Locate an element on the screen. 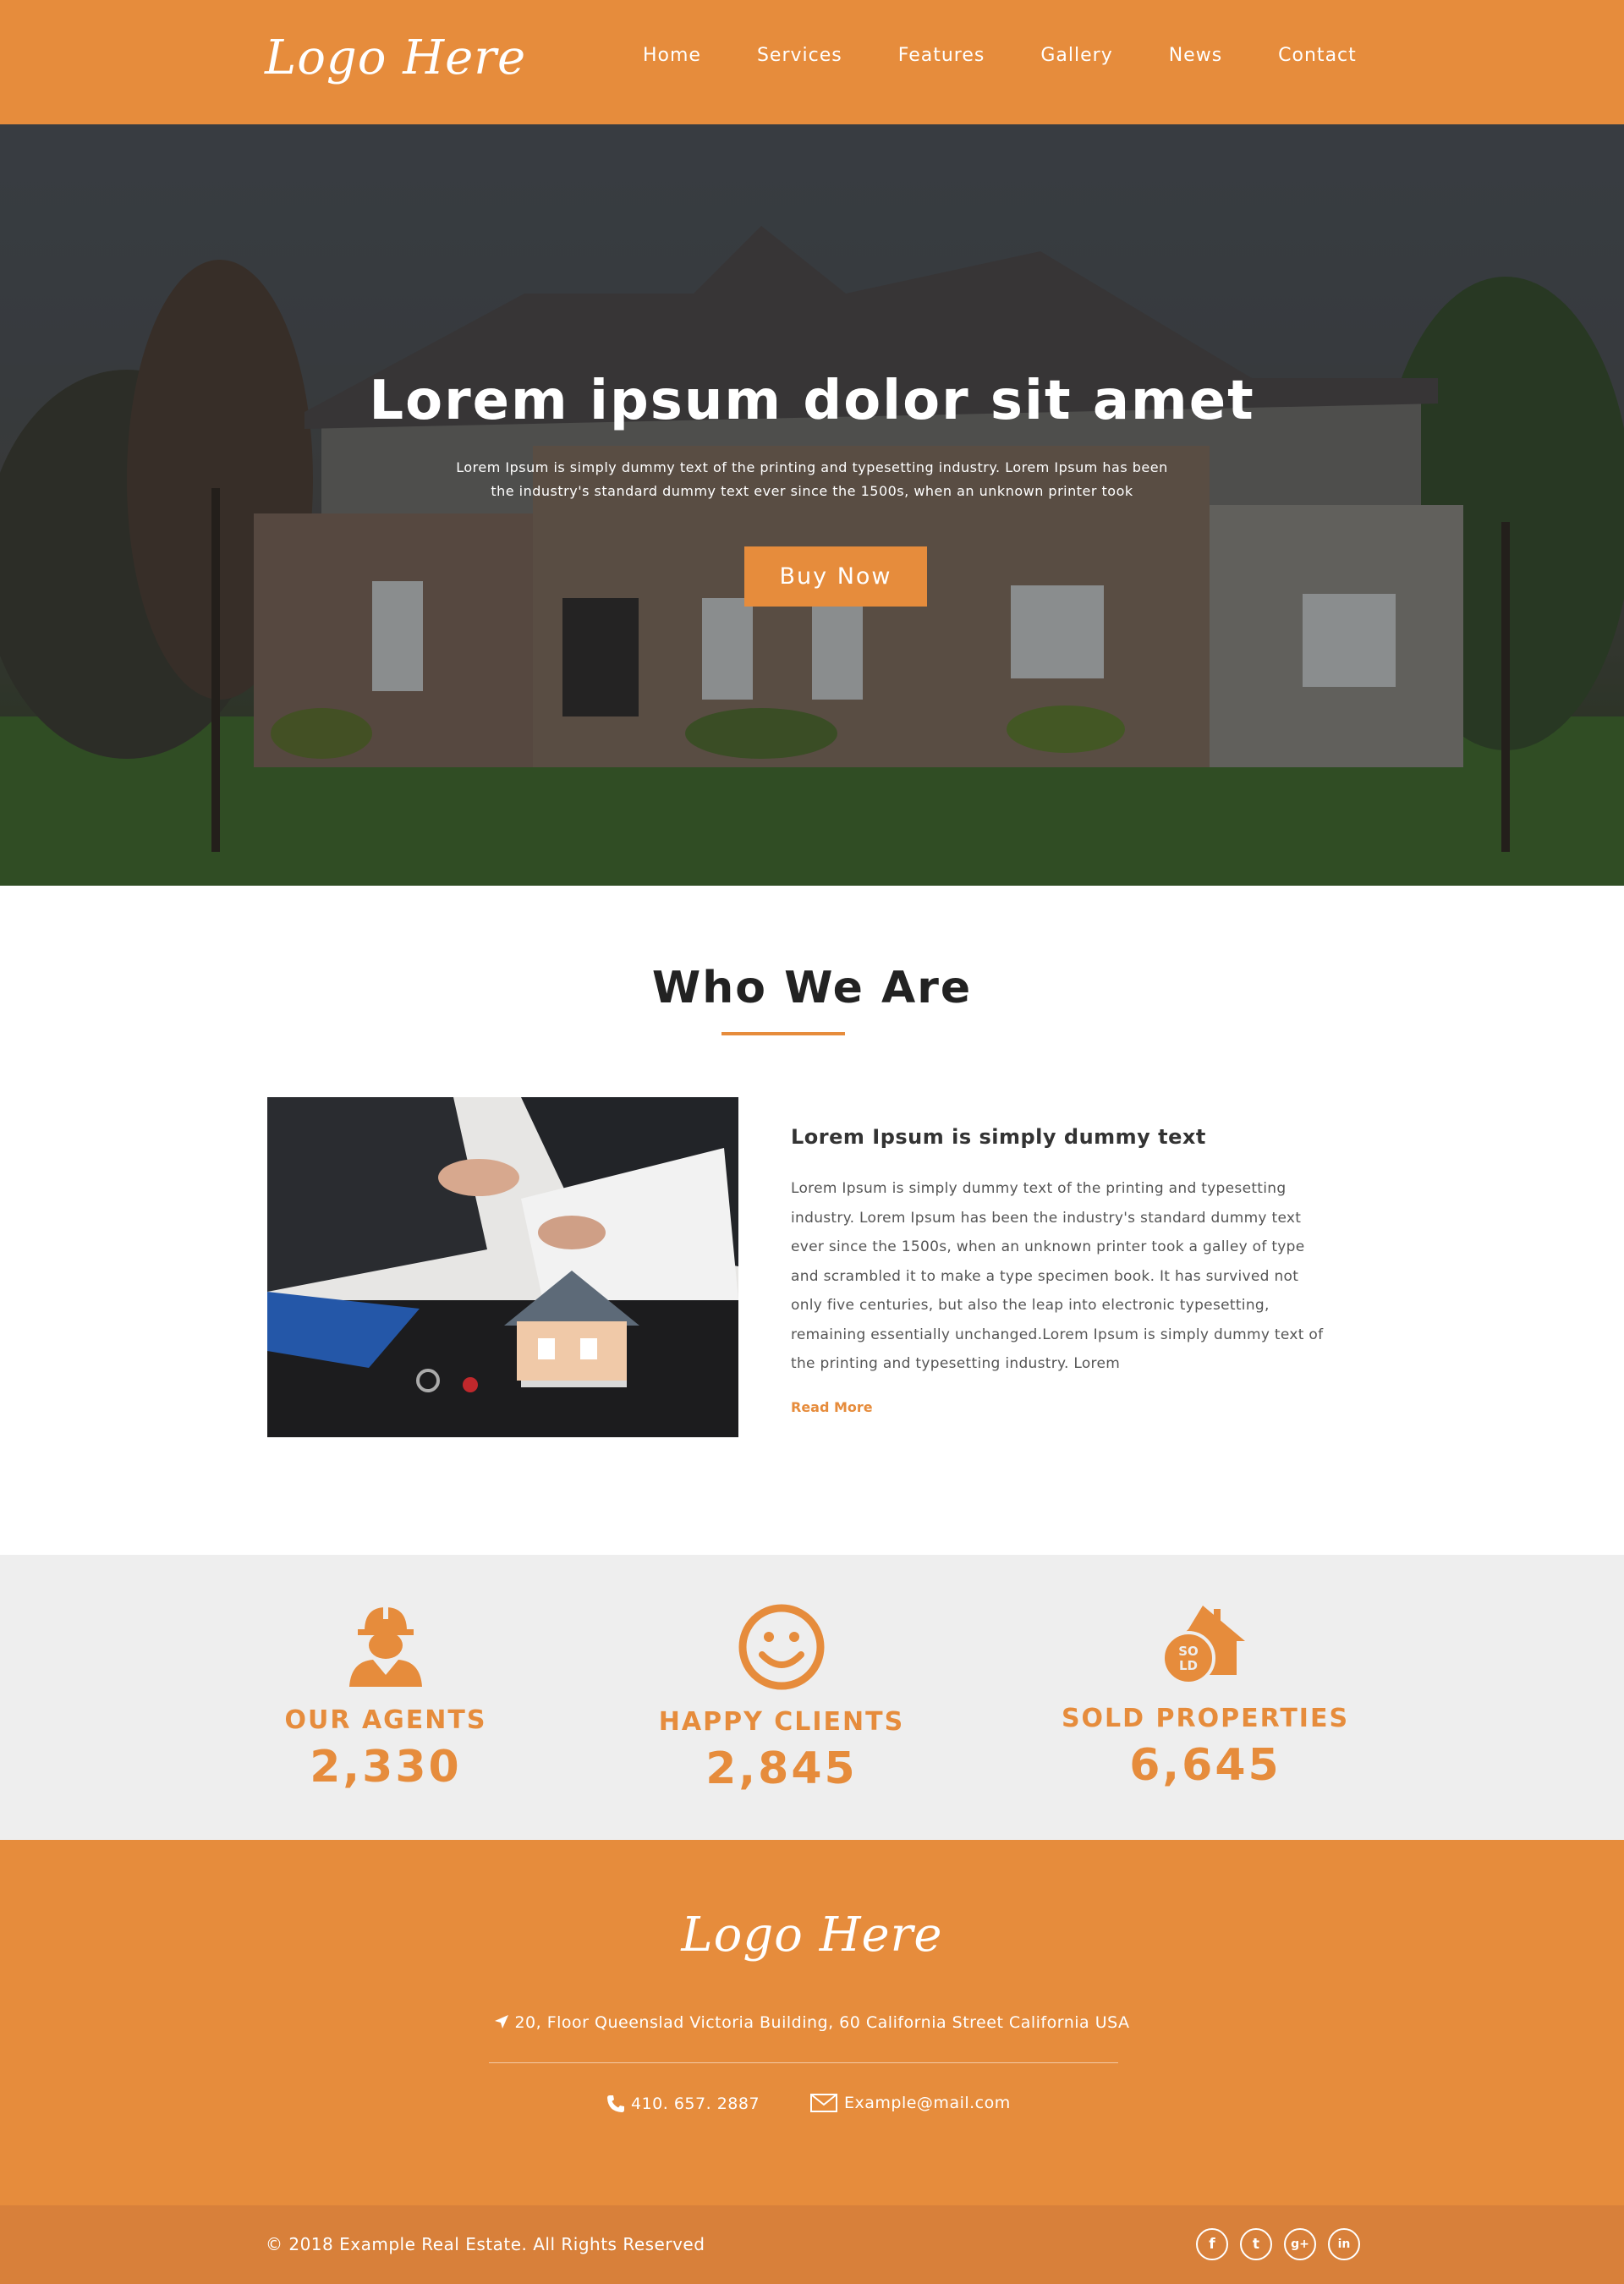 The width and height of the screenshot is (1624, 2284). footer-divider is located at coordinates (803, 2063).